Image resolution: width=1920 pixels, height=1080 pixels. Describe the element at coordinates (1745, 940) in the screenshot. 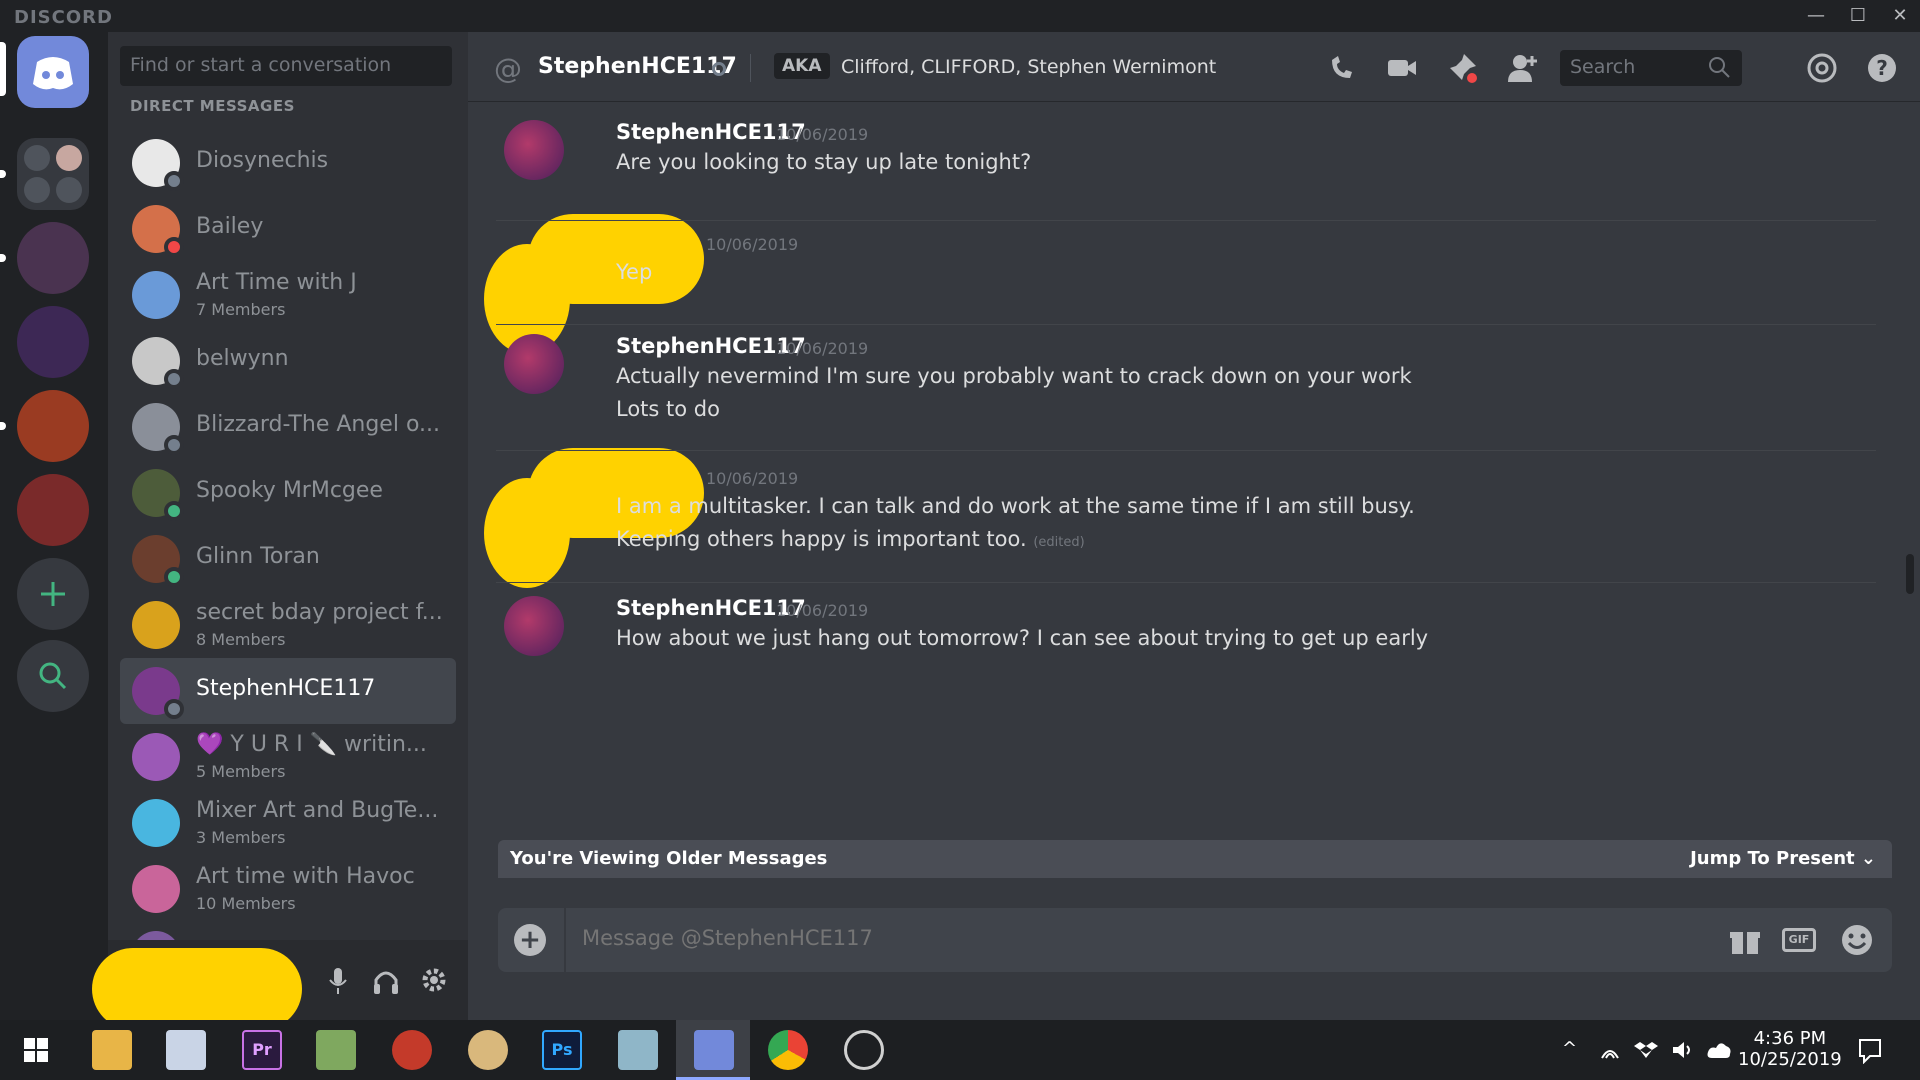

I see `gift-icon` at that location.